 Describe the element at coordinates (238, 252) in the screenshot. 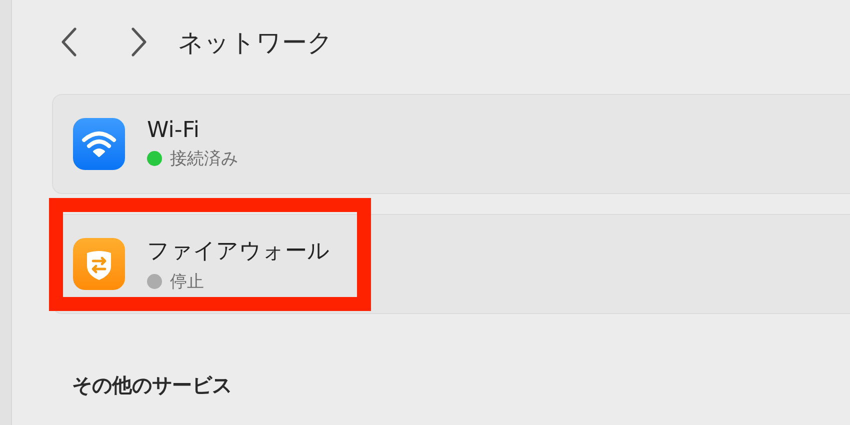

I see `service-name: ファイアウォール` at that location.